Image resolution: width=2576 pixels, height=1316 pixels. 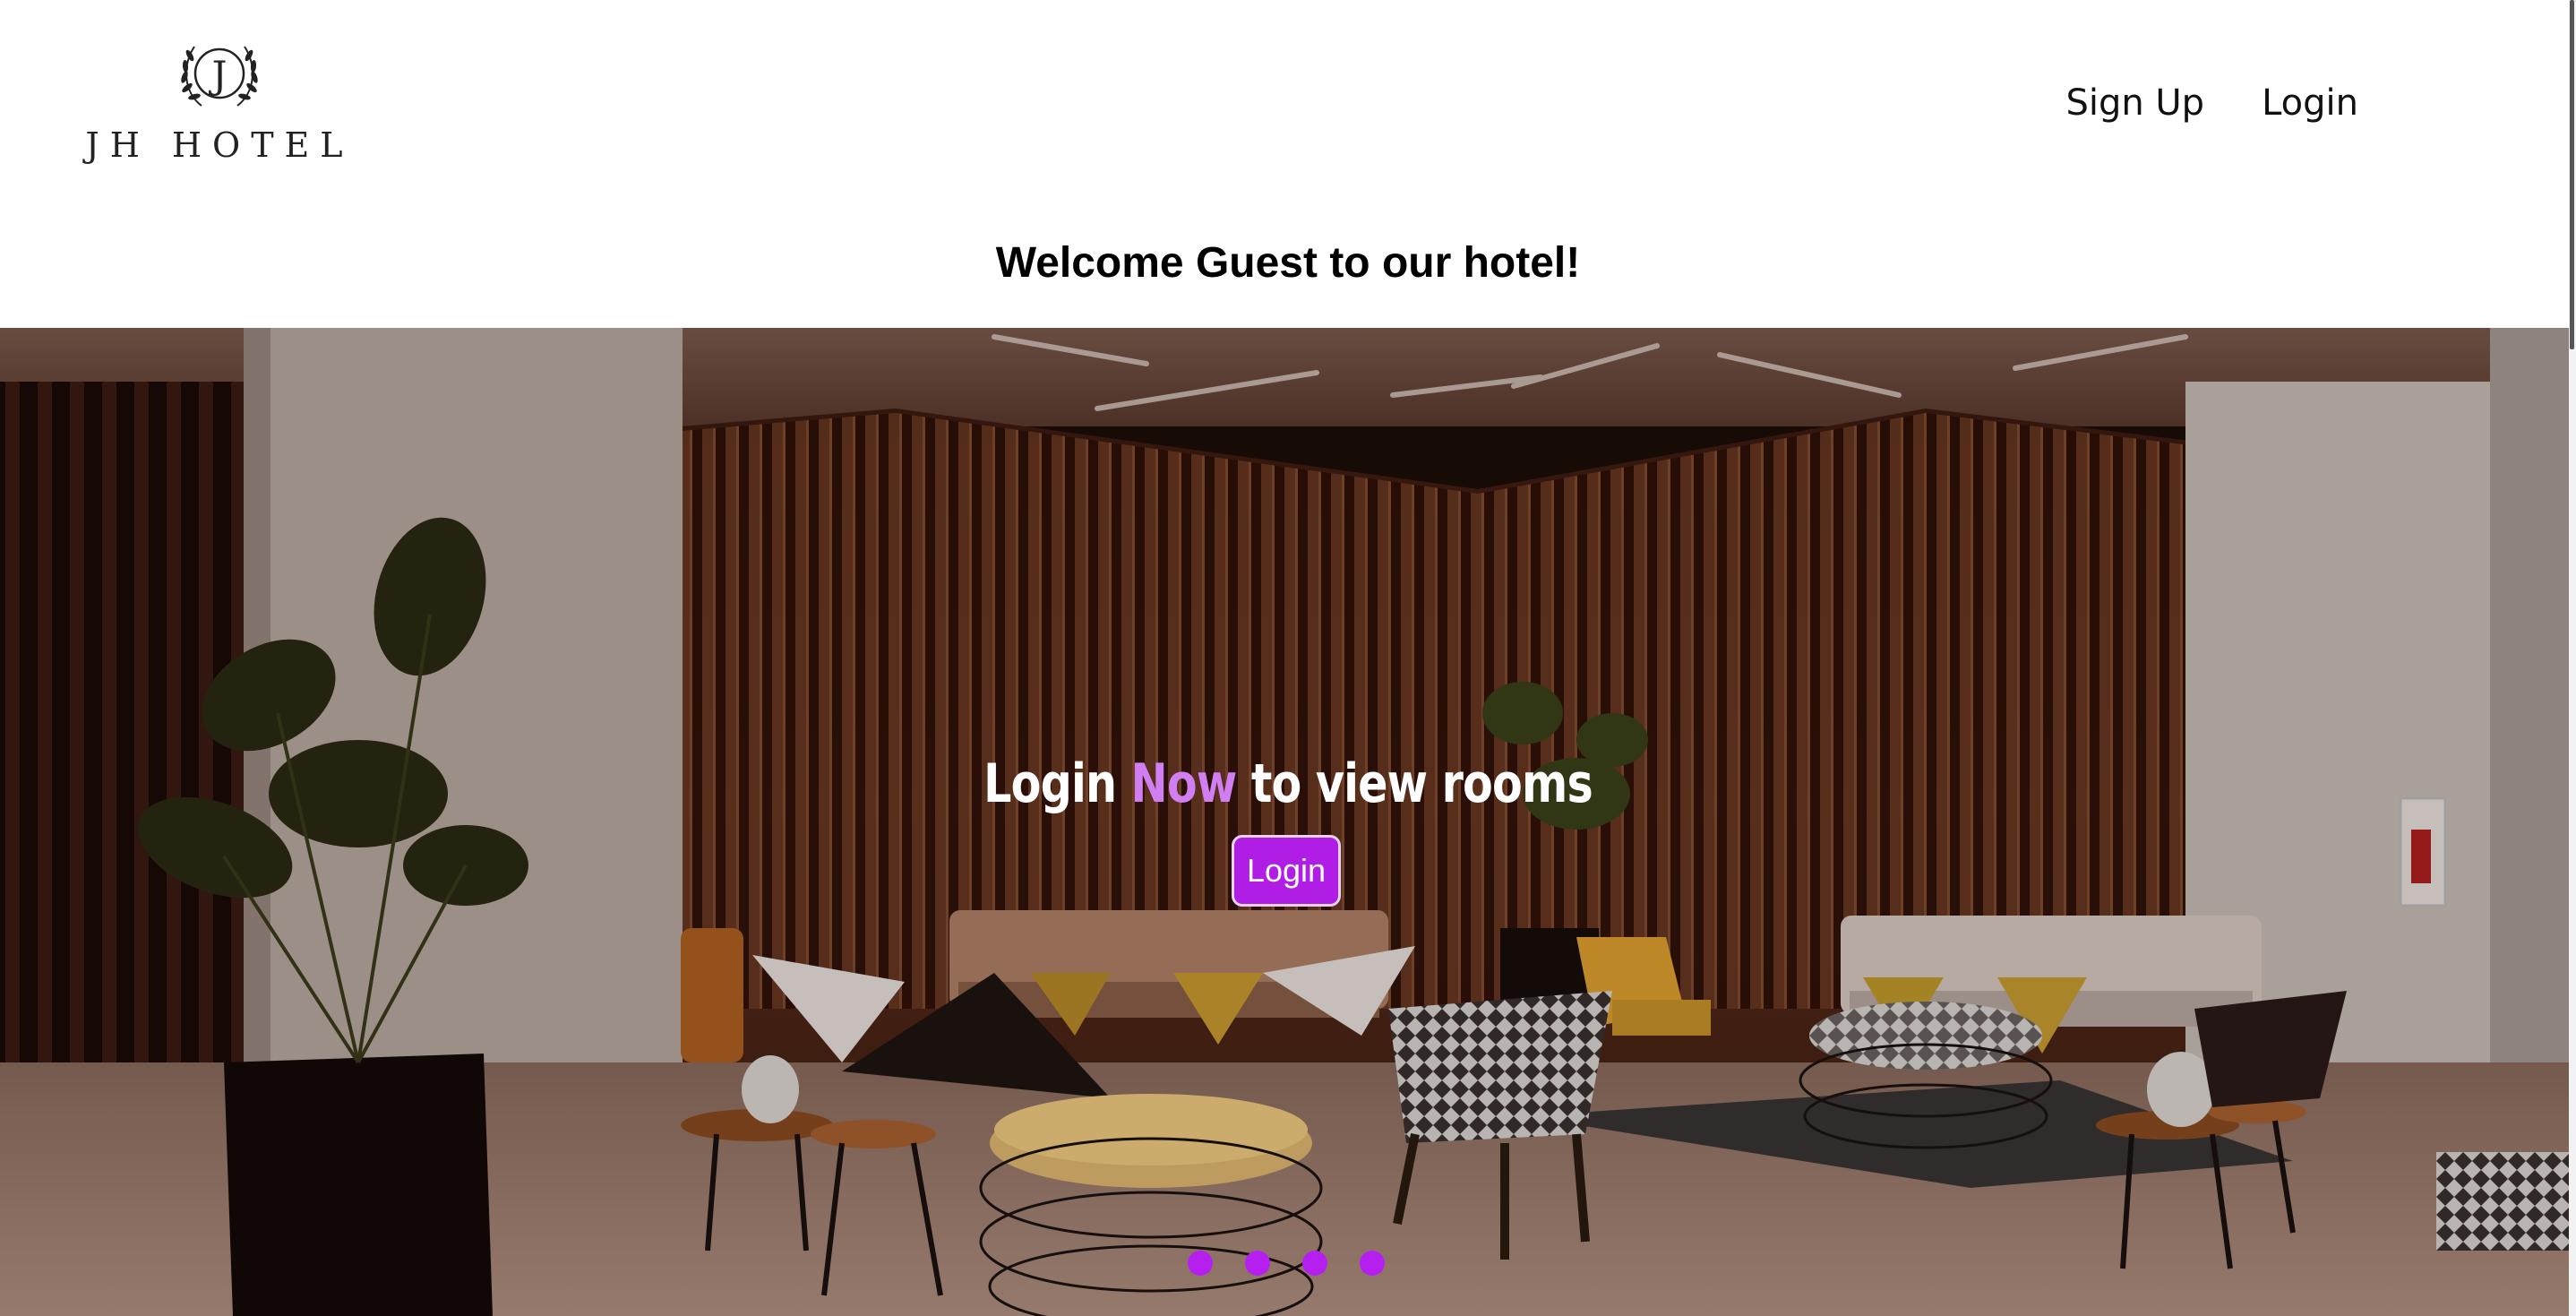 I want to click on hero-login-button: Login, so click(x=1286, y=871).